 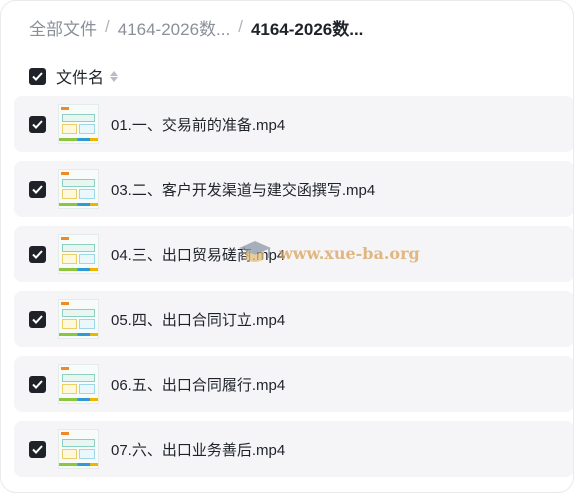 I want to click on select-all-checkbox, so click(x=37, y=76).